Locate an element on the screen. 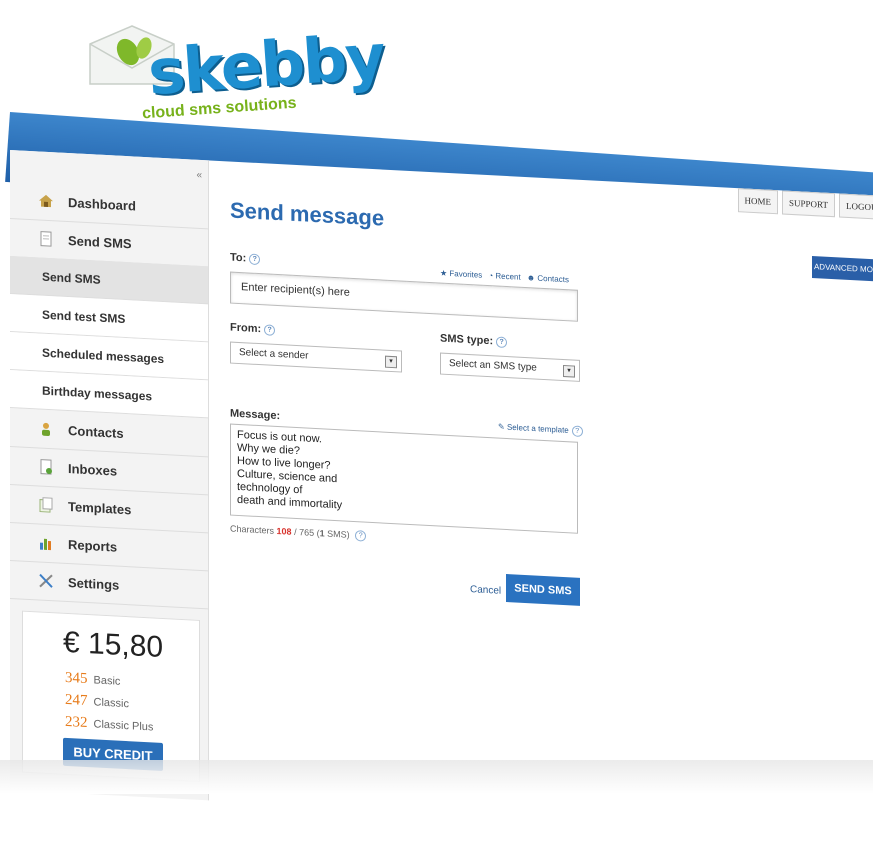 This screenshot has width=873, height=846. sidebar-item-label: Contacts is located at coordinates (96, 432).